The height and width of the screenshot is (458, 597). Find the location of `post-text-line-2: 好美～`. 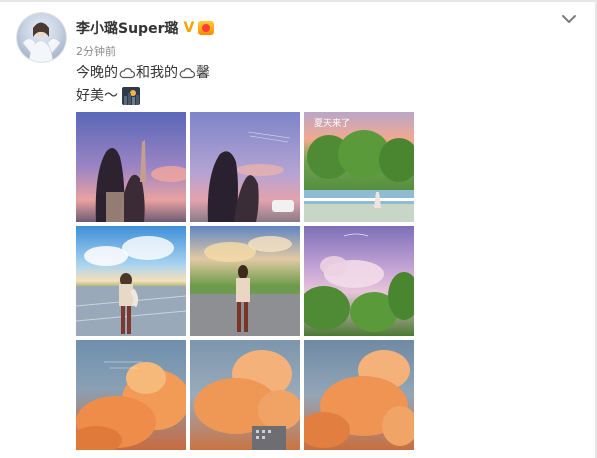

post-text-line-2: 好美～ is located at coordinates (108, 96).